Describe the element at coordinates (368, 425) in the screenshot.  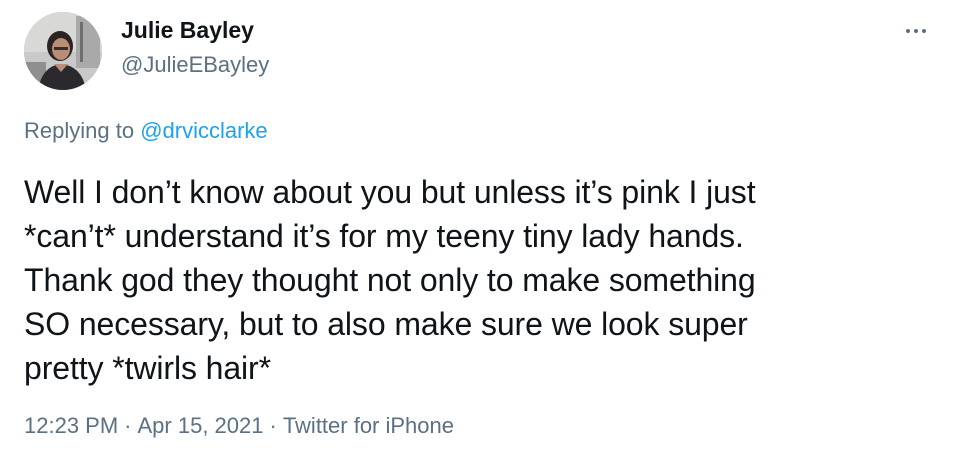
I see `tweet-source-link: Twitter for iPhone` at that location.